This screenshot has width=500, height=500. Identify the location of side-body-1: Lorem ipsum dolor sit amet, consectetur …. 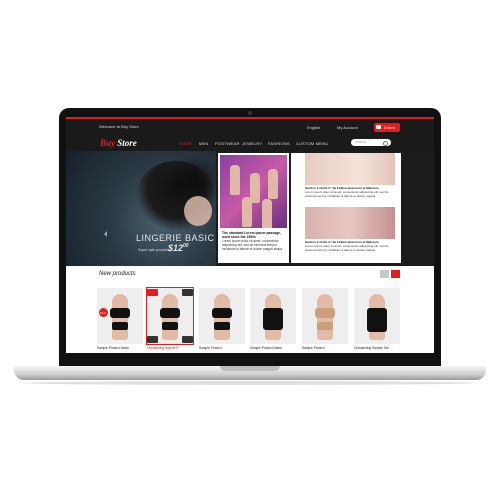
(347, 193).